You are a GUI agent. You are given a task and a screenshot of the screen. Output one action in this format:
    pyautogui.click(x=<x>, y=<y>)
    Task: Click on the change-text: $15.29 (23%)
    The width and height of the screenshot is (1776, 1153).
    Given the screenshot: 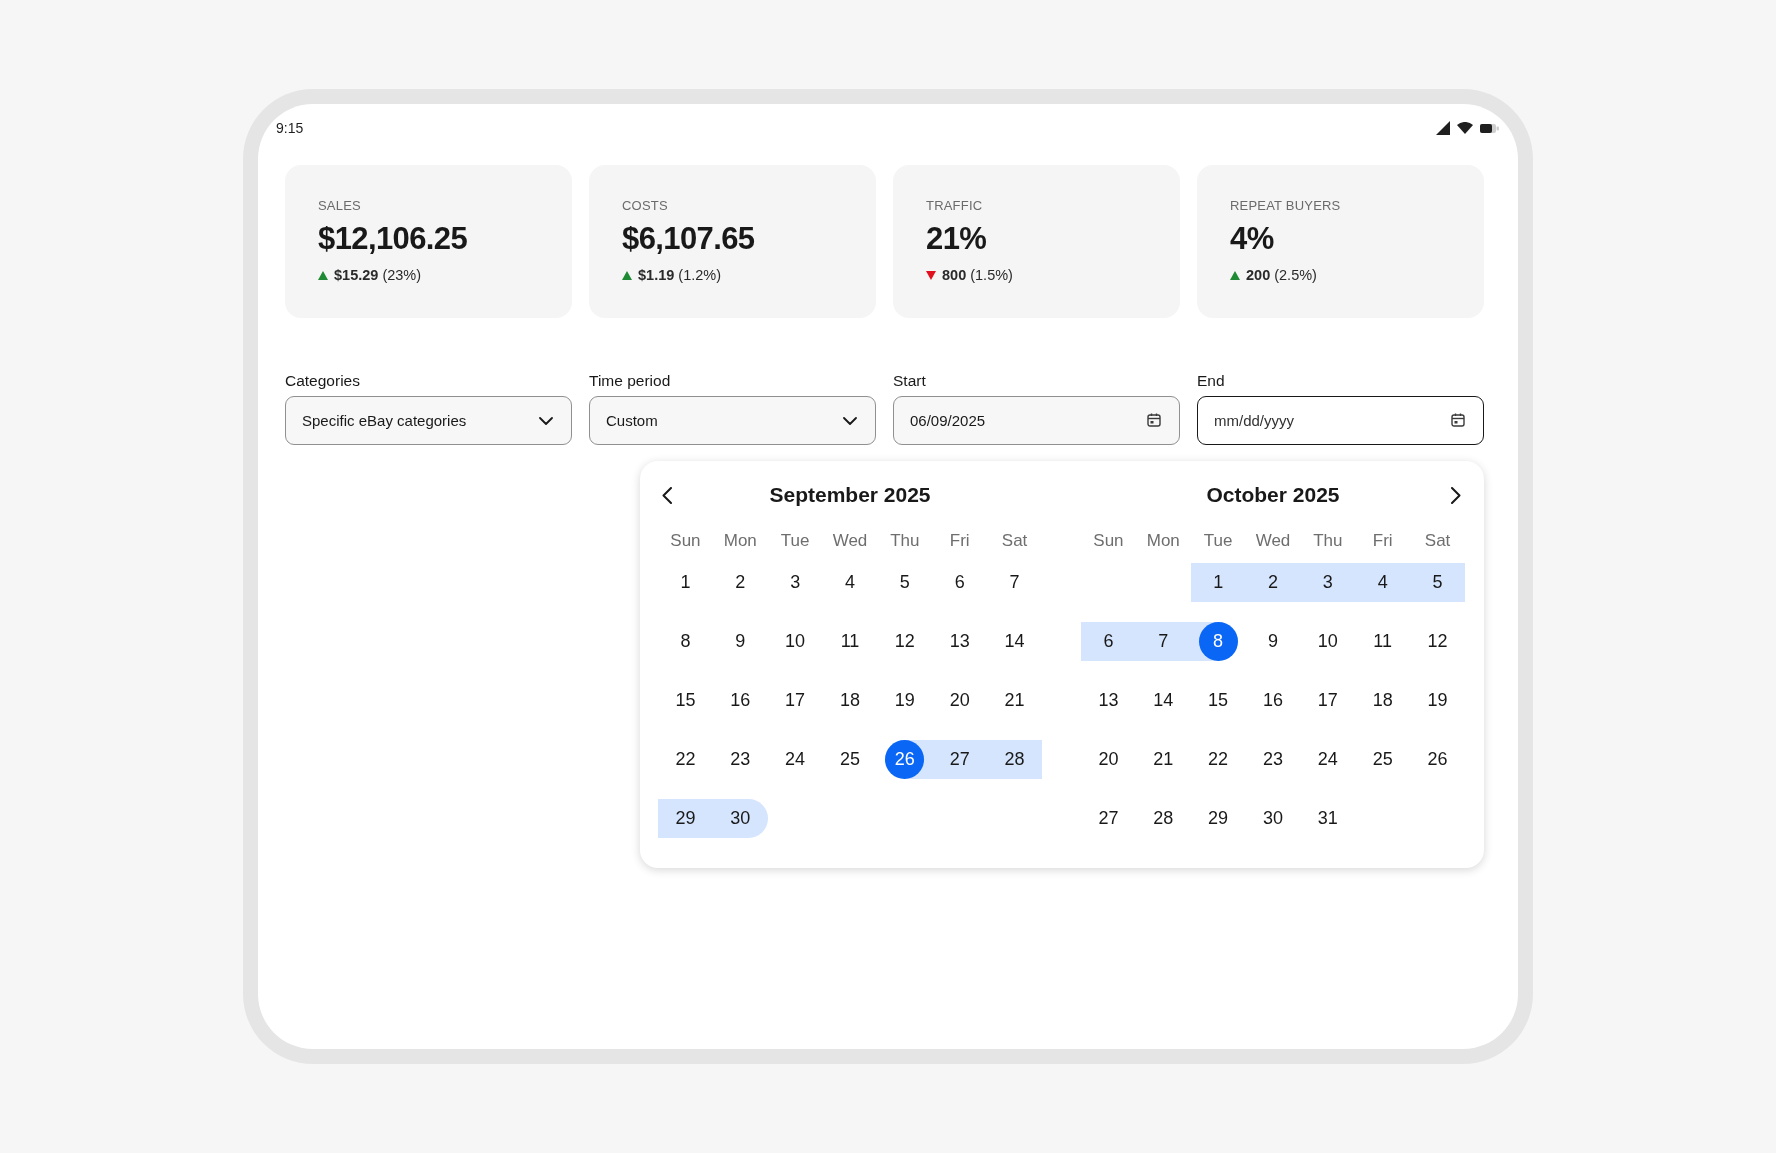 What is the action you would take?
    pyautogui.click(x=378, y=275)
    